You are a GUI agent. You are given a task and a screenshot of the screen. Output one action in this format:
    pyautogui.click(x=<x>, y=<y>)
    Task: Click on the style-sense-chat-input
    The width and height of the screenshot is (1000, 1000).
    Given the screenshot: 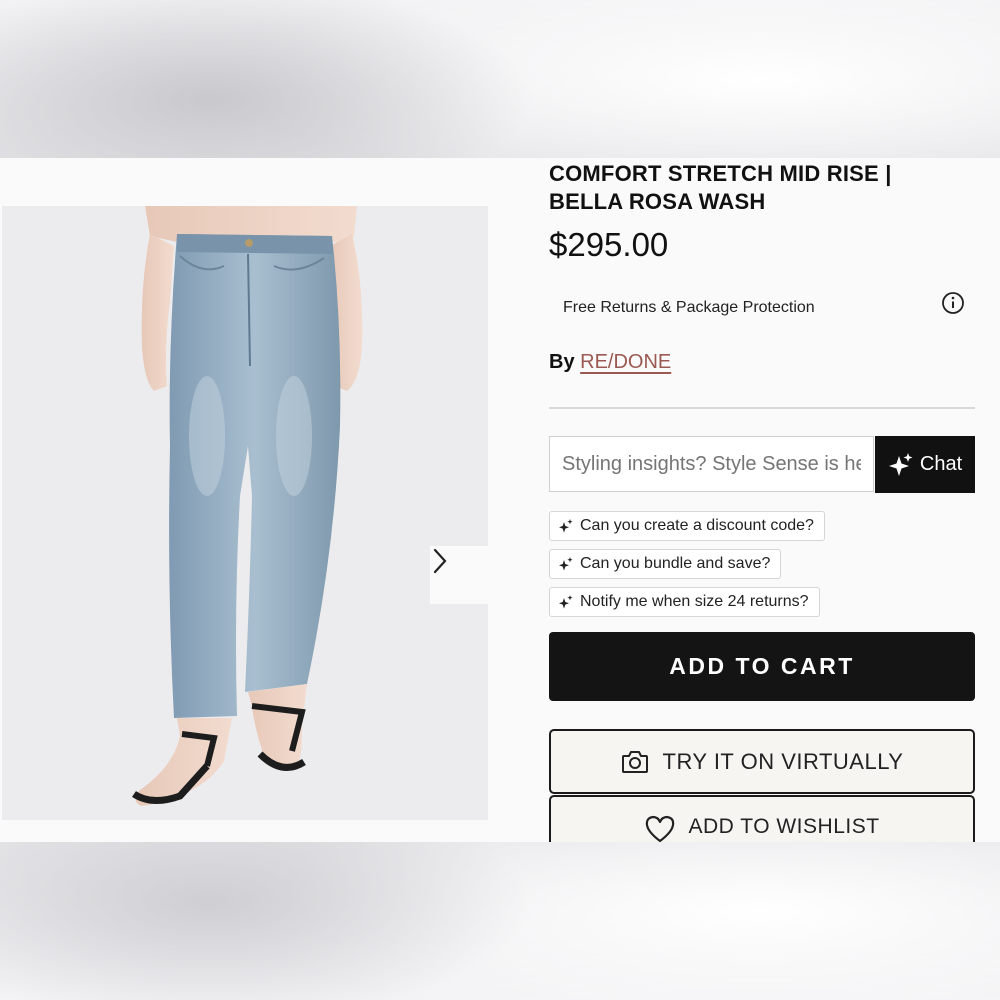 What is the action you would take?
    pyautogui.click(x=711, y=464)
    